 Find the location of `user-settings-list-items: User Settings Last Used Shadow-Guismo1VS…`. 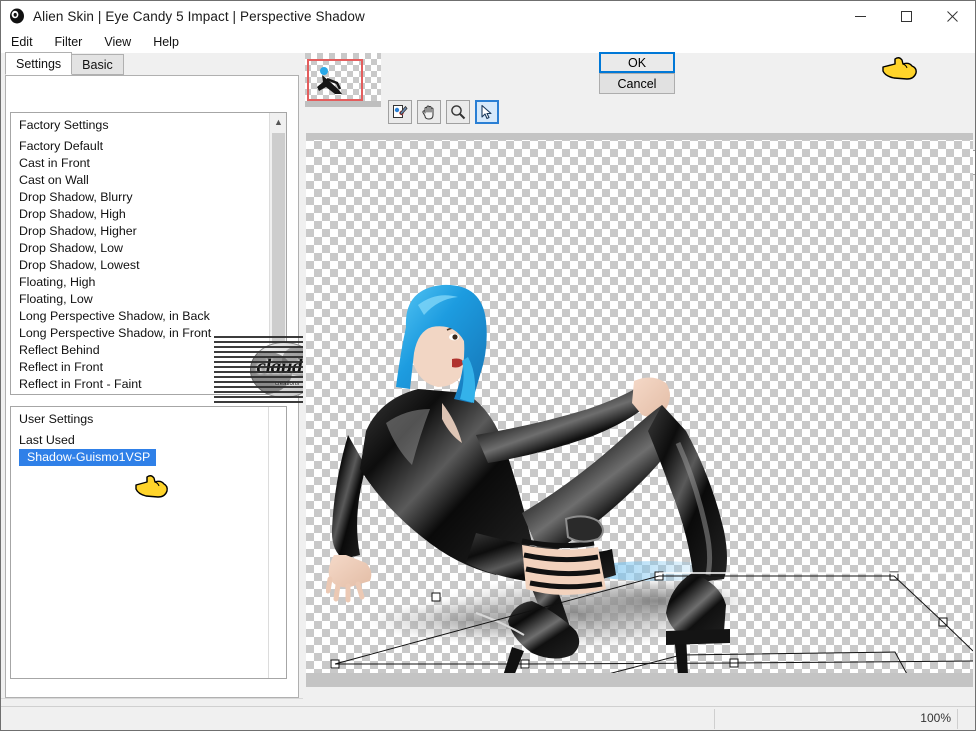

user-settings-list-items: User Settings Last Used Shadow-Guismo1VS… is located at coordinates (140, 542).